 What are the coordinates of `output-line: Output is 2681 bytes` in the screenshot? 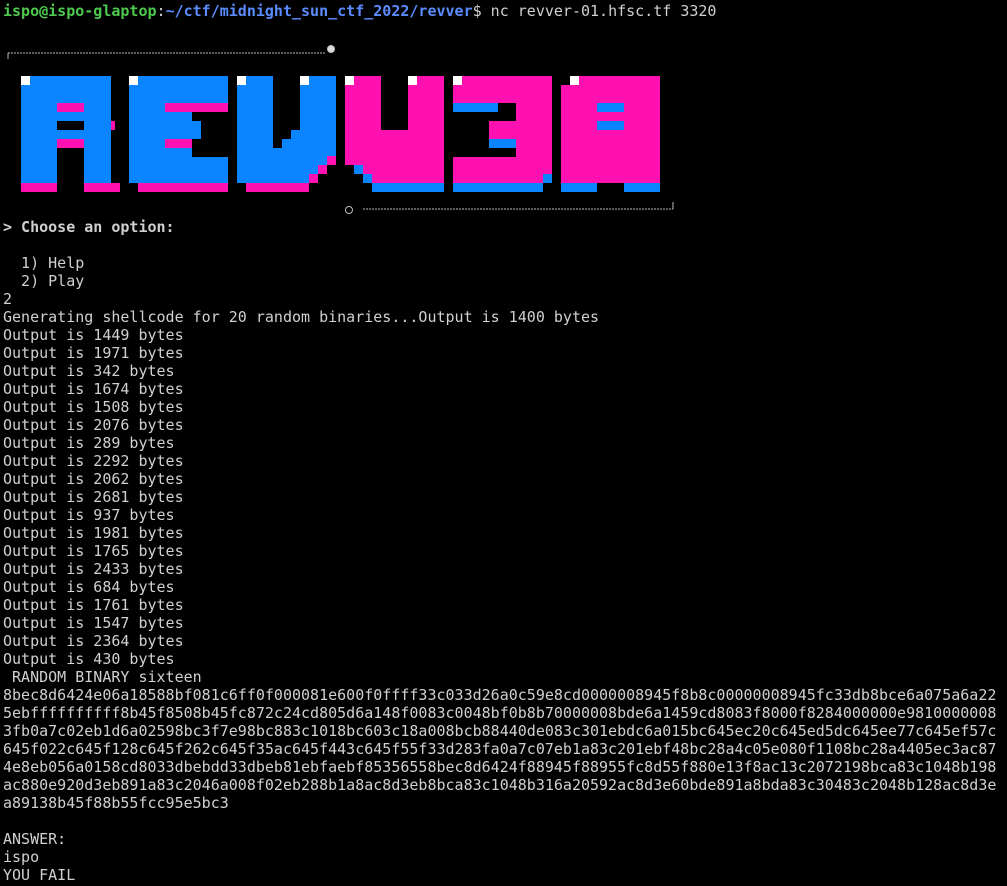 It's located at (93, 497).